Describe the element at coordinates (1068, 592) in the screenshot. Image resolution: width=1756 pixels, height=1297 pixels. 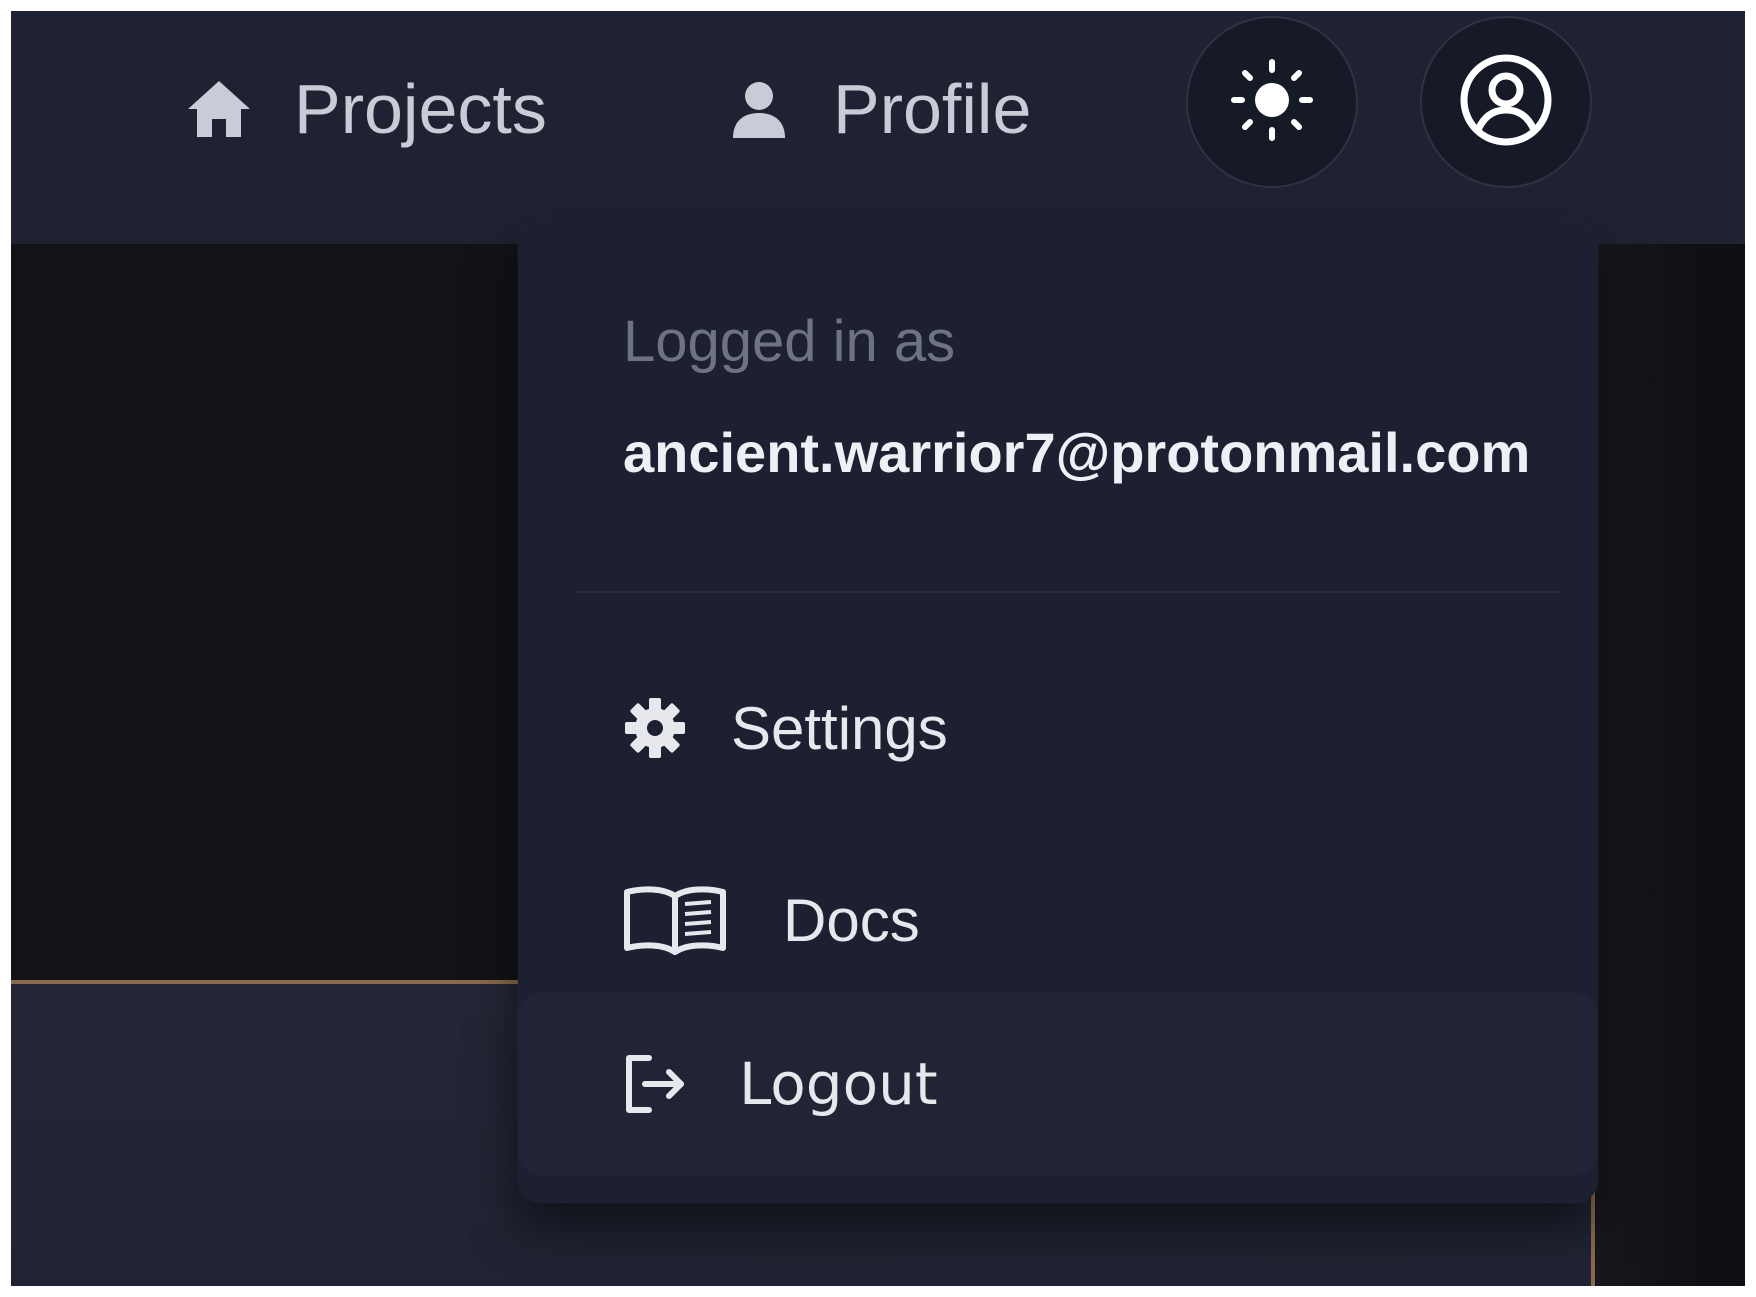
I see `menu-divider` at that location.